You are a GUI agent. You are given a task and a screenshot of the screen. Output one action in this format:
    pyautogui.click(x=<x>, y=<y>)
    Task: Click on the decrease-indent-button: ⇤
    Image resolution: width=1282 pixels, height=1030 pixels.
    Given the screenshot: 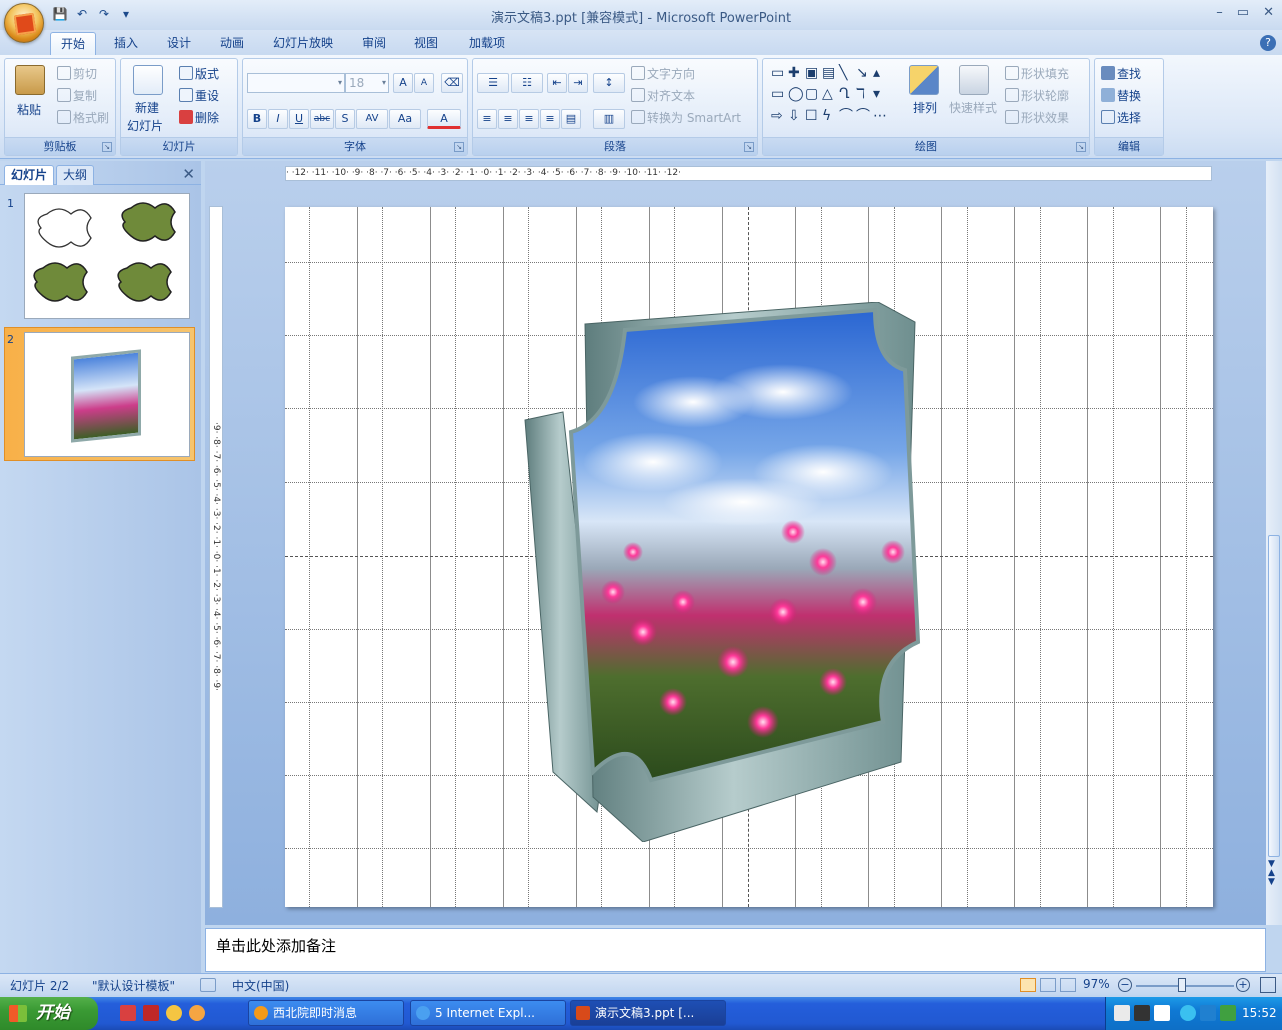 What is the action you would take?
    pyautogui.click(x=557, y=83)
    